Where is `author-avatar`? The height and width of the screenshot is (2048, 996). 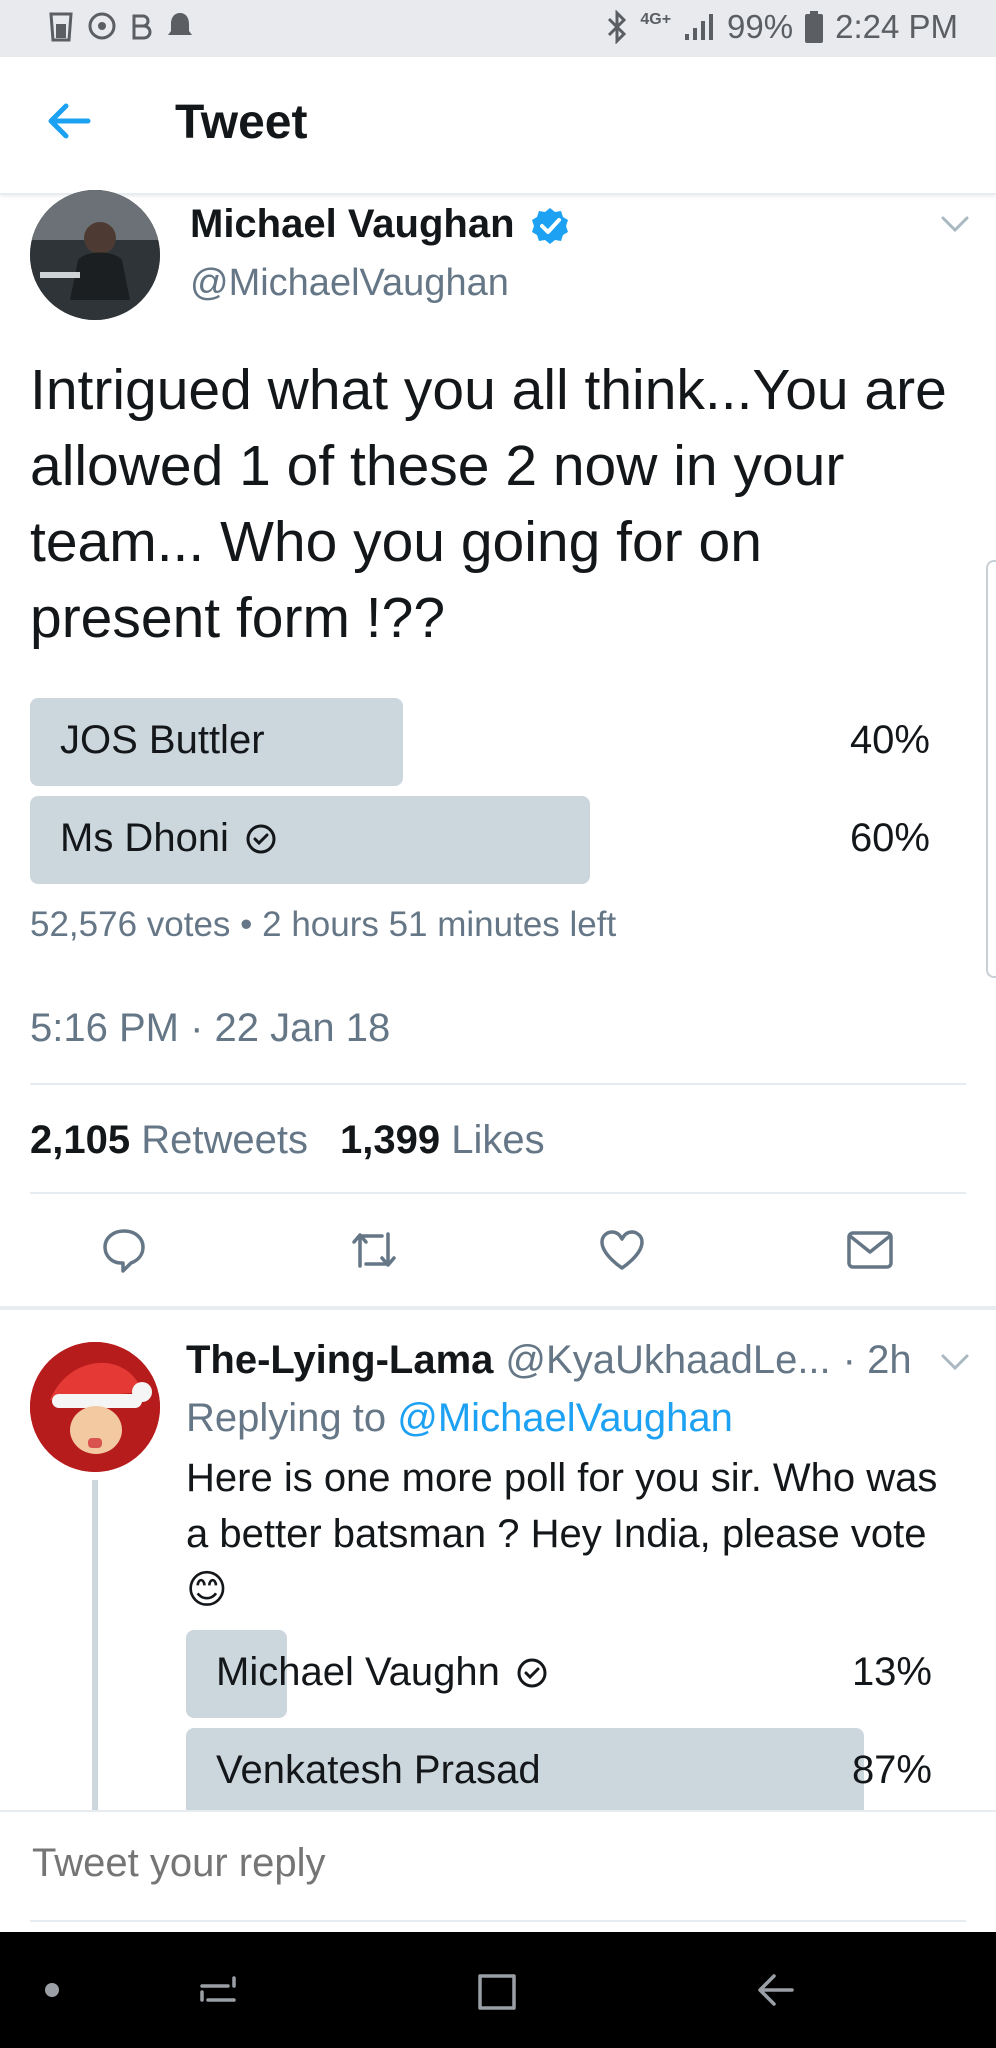
author-avatar is located at coordinates (95, 255).